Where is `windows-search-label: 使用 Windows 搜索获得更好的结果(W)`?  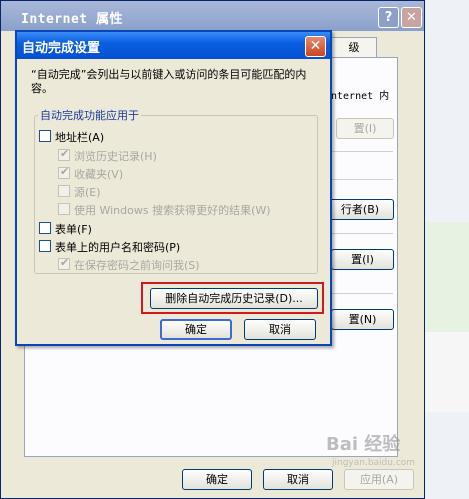
windows-search-label: 使用 Windows 搜索获得更好的结果(W) is located at coordinates (172, 210).